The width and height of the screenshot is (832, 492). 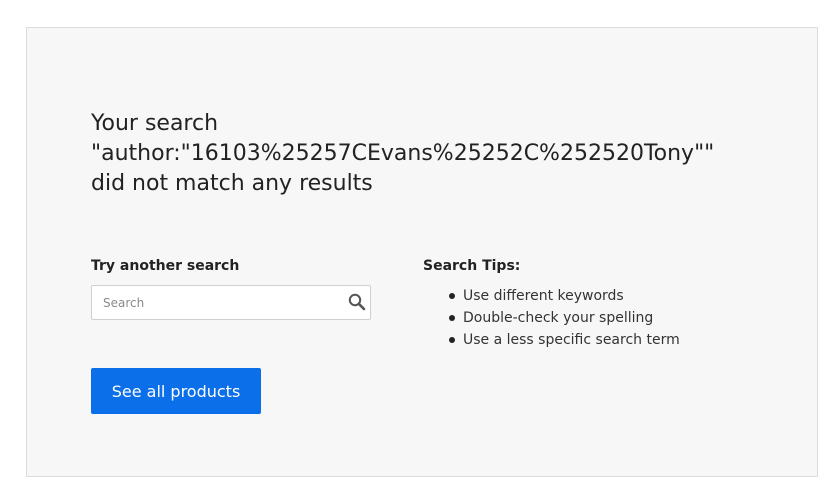 What do you see at coordinates (357, 302) in the screenshot?
I see `search-icon` at bounding box center [357, 302].